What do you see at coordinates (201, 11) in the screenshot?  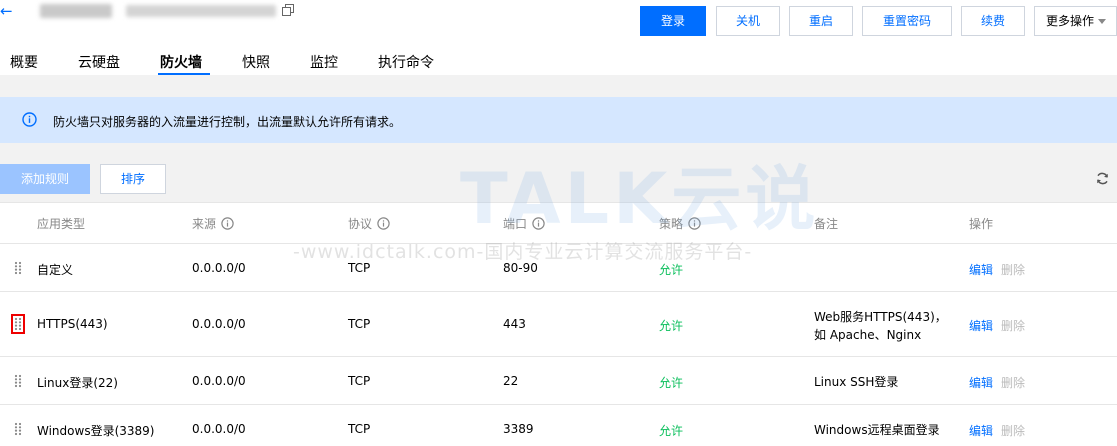 I see `instance-ip-redacted` at bounding box center [201, 11].